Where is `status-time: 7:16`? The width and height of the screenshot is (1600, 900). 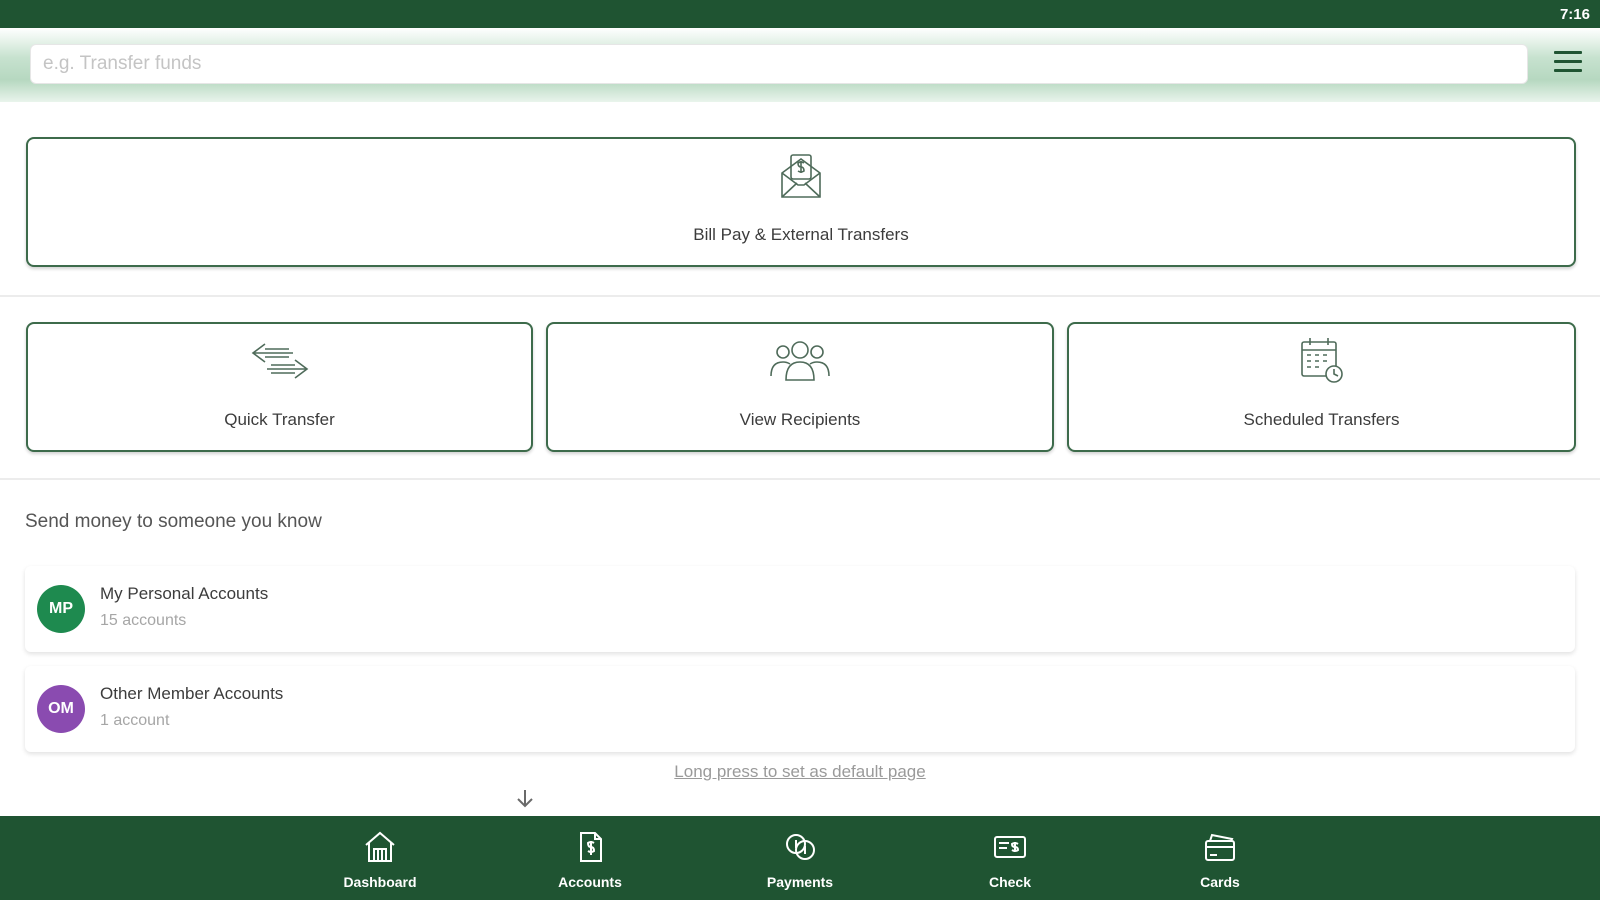 status-time: 7:16 is located at coordinates (1574, 14).